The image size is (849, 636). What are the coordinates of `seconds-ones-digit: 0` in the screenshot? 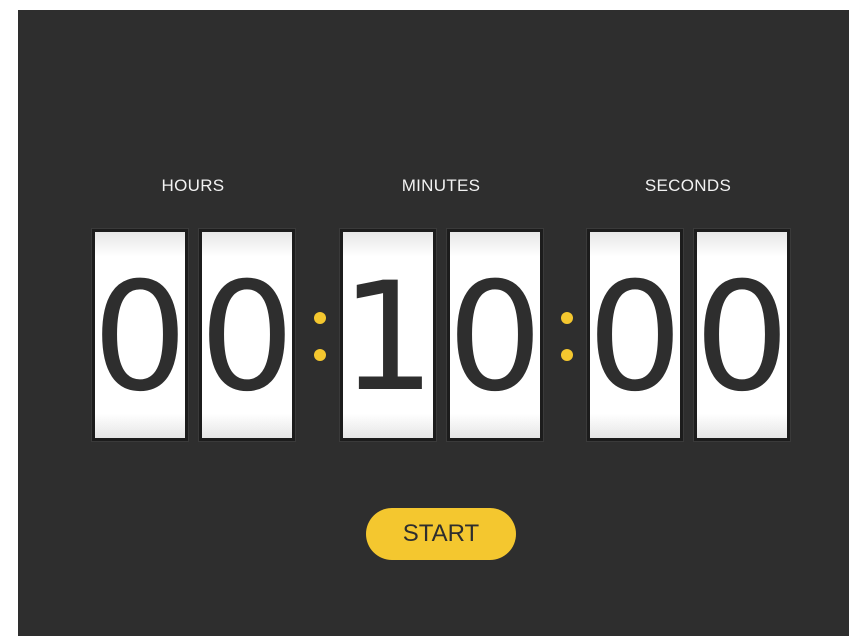 It's located at (742, 338).